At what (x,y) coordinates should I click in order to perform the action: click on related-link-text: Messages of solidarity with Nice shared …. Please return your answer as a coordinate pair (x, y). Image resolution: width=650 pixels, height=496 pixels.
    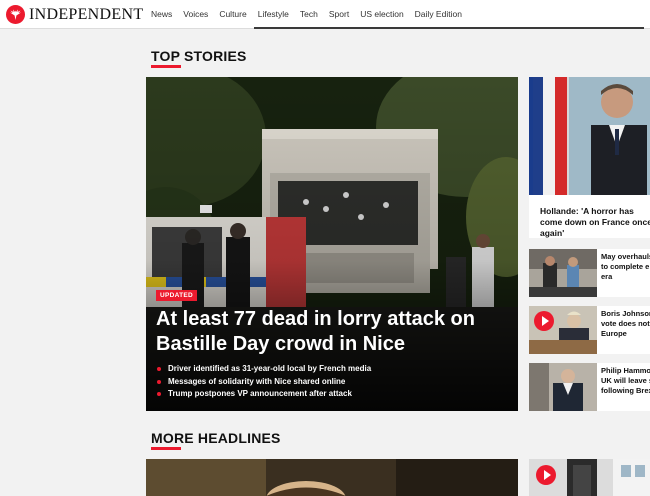
    Looking at the image, I should click on (257, 381).